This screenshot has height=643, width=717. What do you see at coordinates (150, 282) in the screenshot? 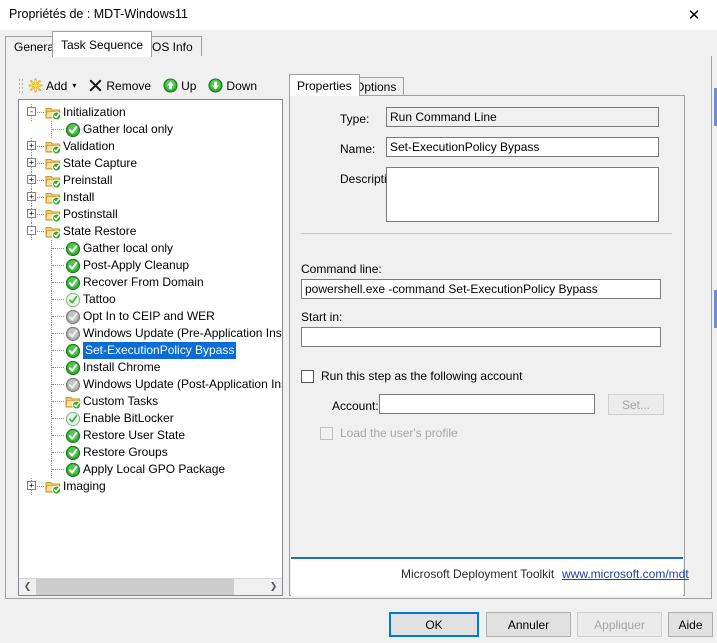
I see `tree-item: Recover From Domain` at bounding box center [150, 282].